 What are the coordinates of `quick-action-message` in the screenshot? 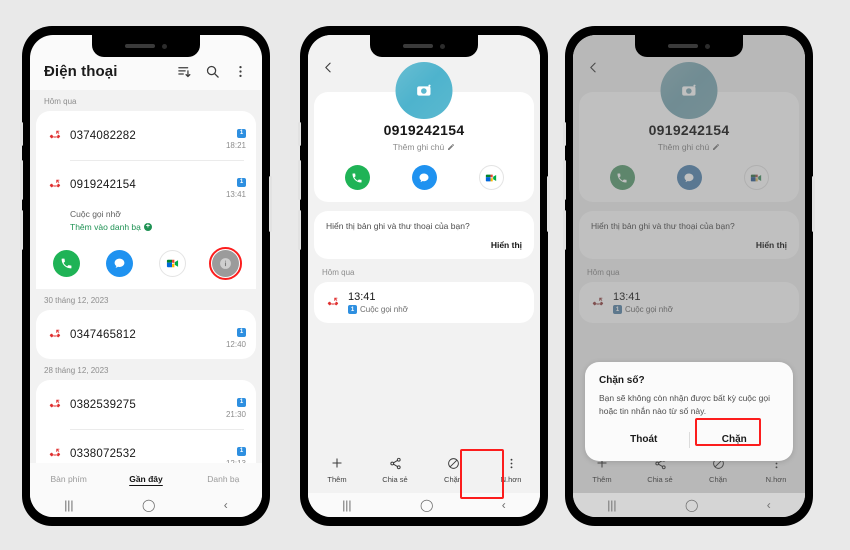 It's located at (119, 263).